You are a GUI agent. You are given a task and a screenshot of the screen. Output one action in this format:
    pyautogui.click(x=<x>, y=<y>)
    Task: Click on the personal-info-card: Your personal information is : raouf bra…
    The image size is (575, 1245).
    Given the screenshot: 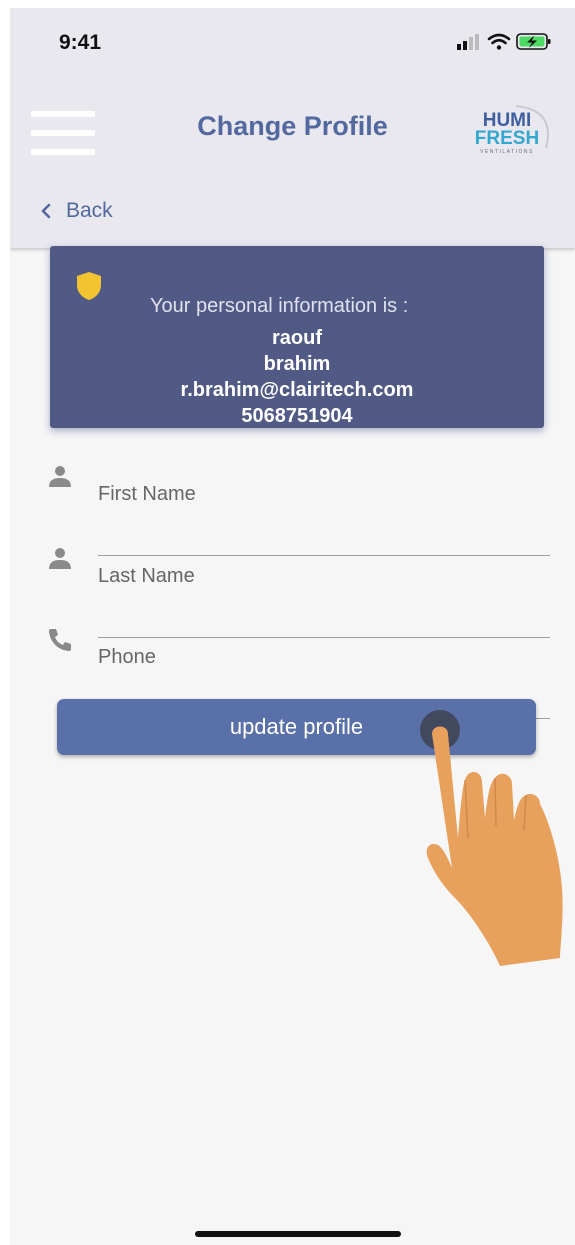 What is the action you would take?
    pyautogui.click(x=297, y=337)
    